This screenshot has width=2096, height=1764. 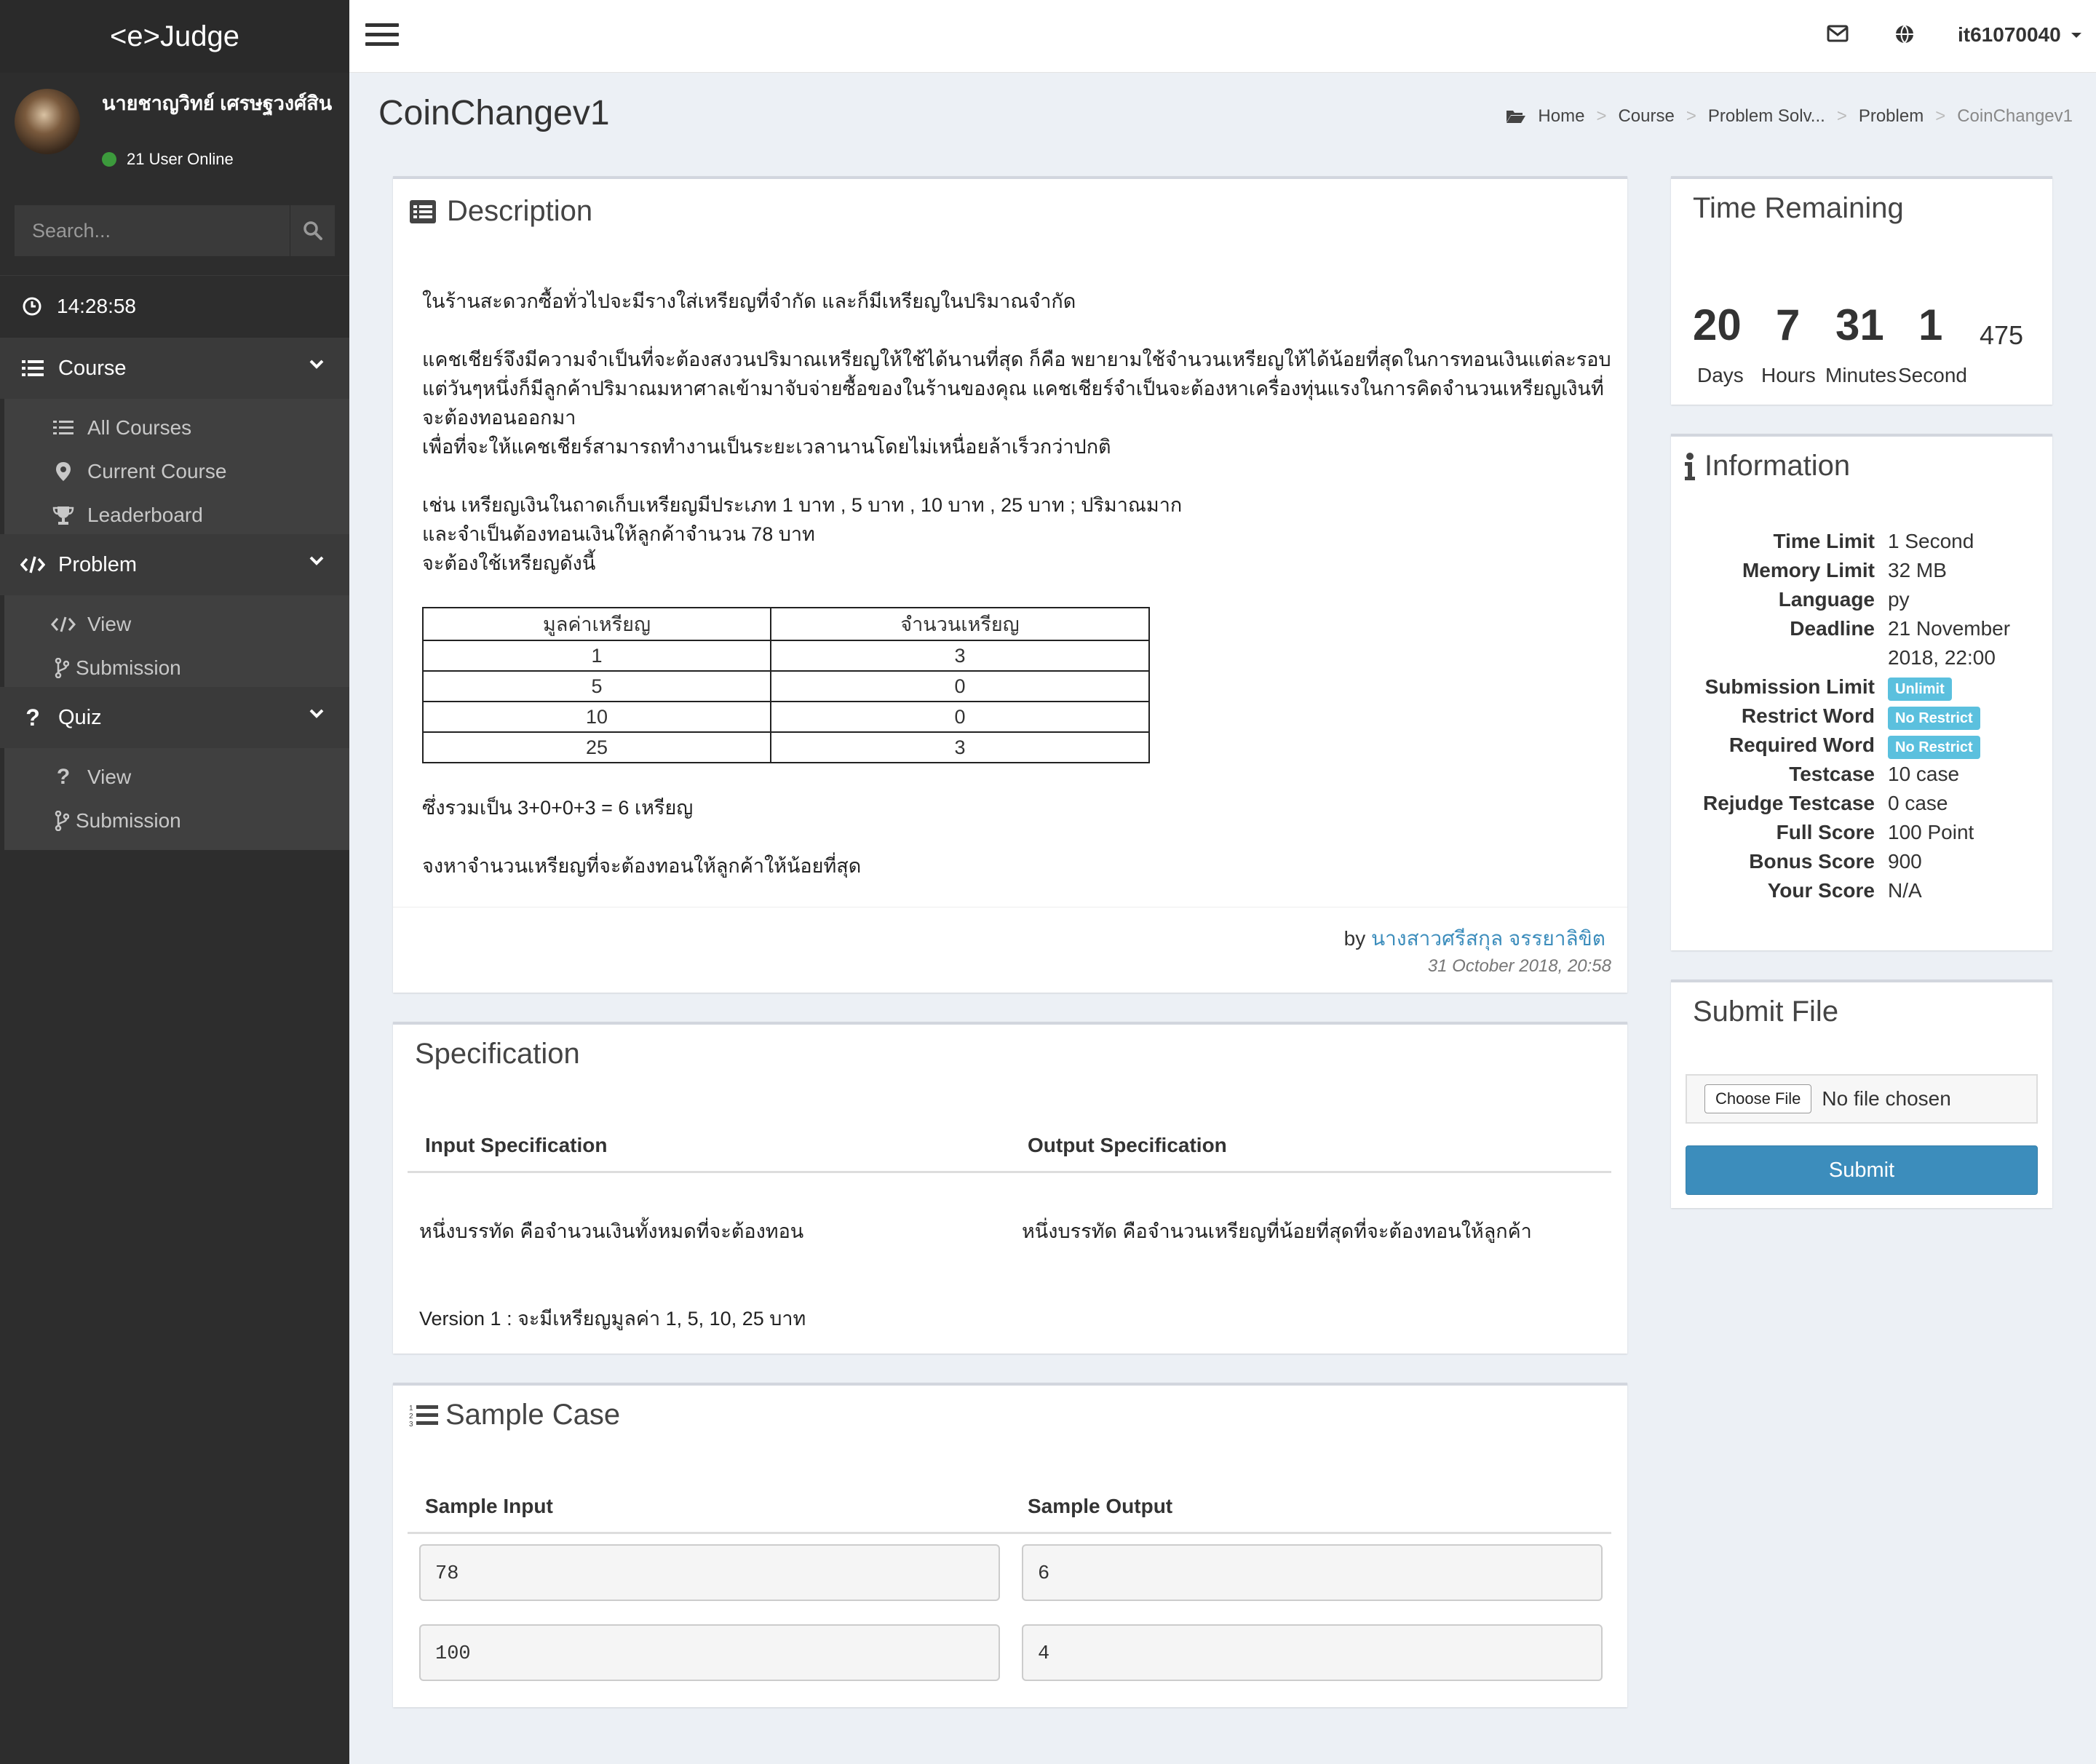 What do you see at coordinates (62, 821) in the screenshot?
I see `code-fork-icon` at bounding box center [62, 821].